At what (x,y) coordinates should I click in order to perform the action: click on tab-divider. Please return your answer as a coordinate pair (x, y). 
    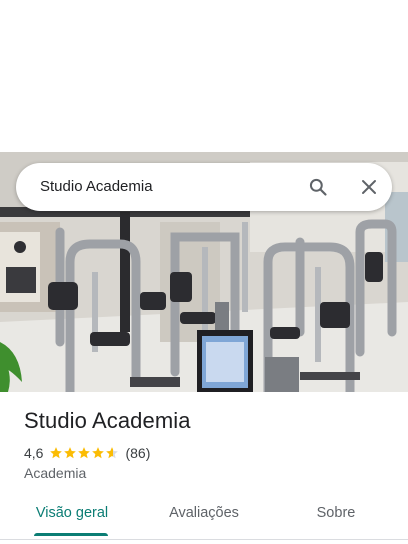
    Looking at the image, I should click on (204, 539).